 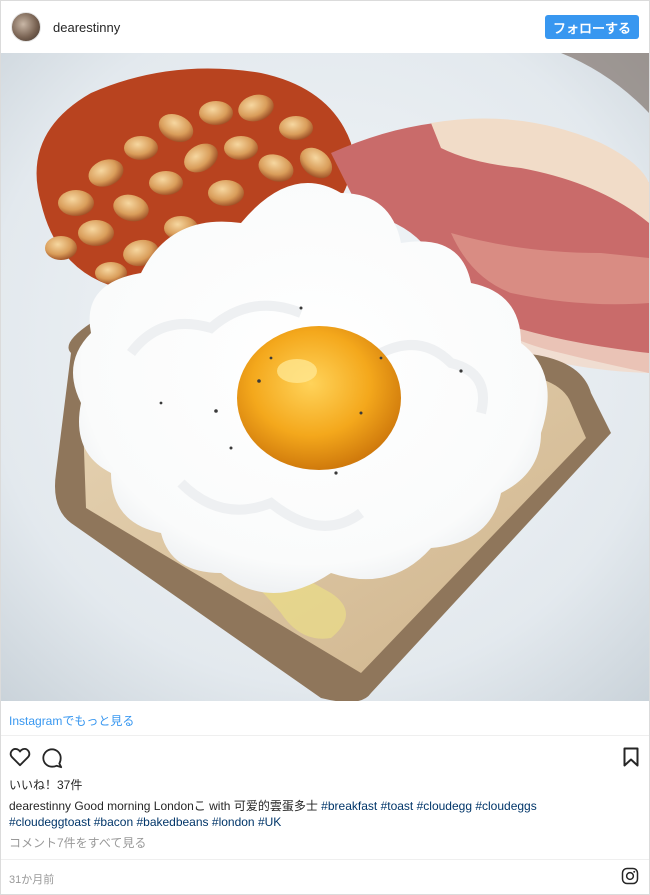 I want to click on view-more-link: Instagramでもっと見る, so click(x=71, y=720).